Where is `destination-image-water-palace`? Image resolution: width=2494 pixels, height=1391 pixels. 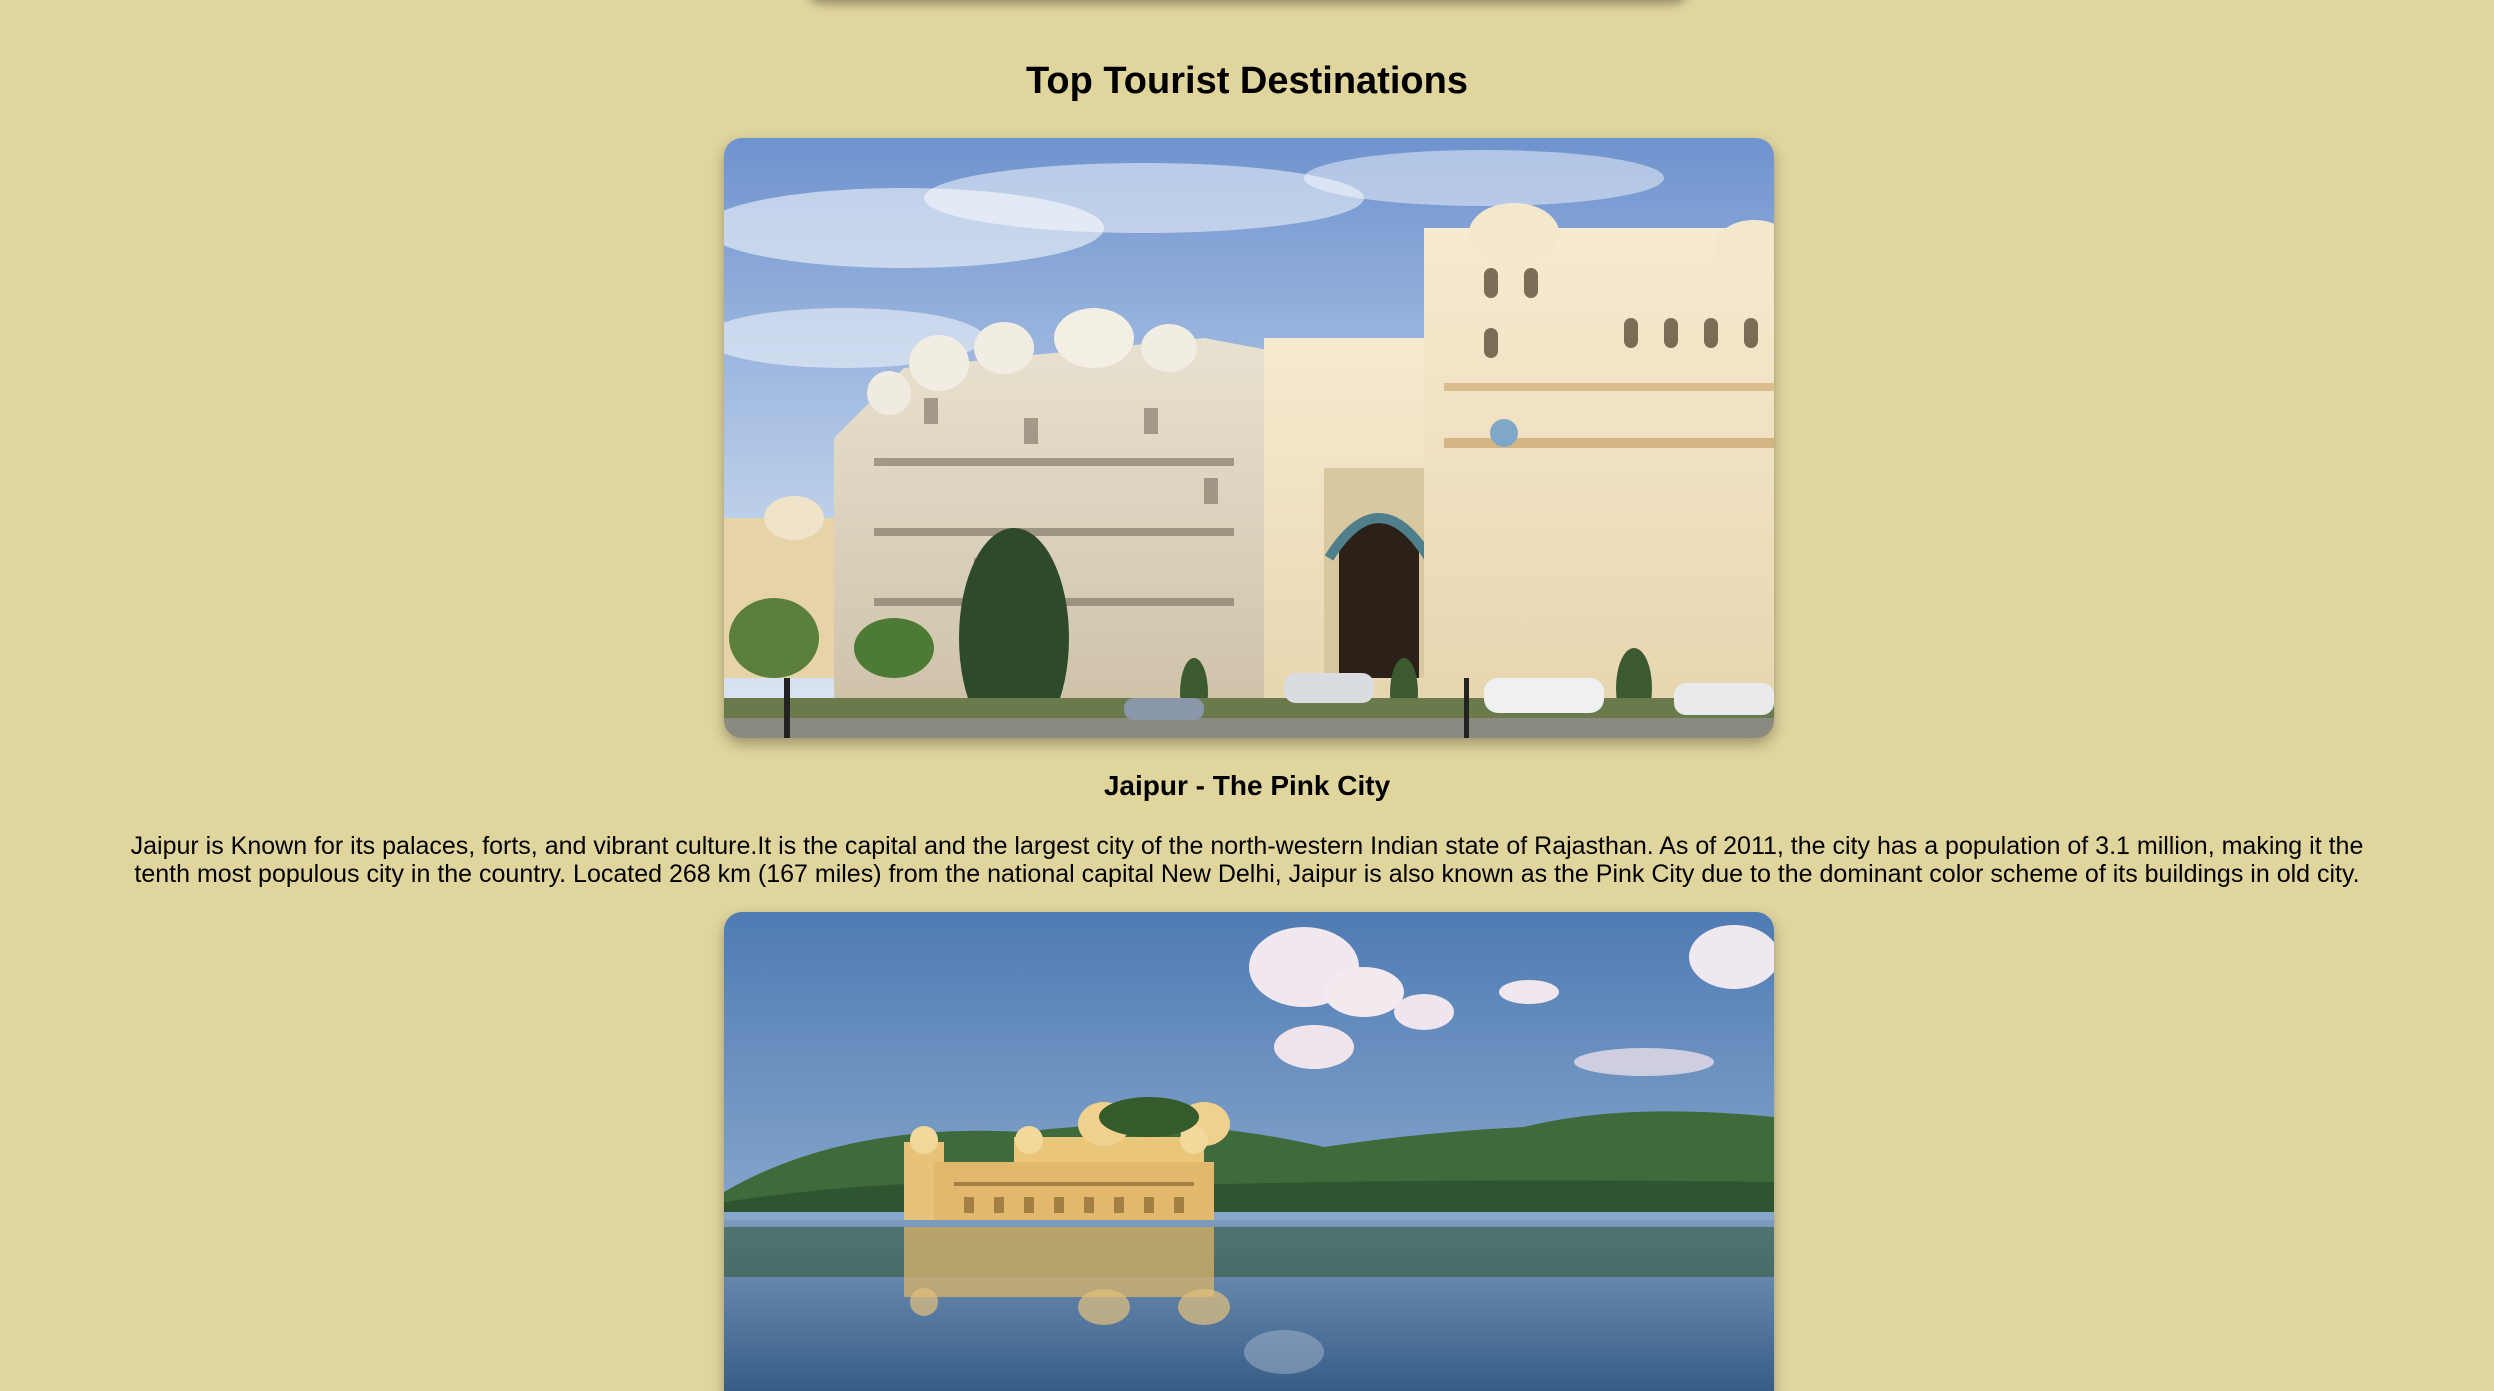
destination-image-water-palace is located at coordinates (1249, 1151).